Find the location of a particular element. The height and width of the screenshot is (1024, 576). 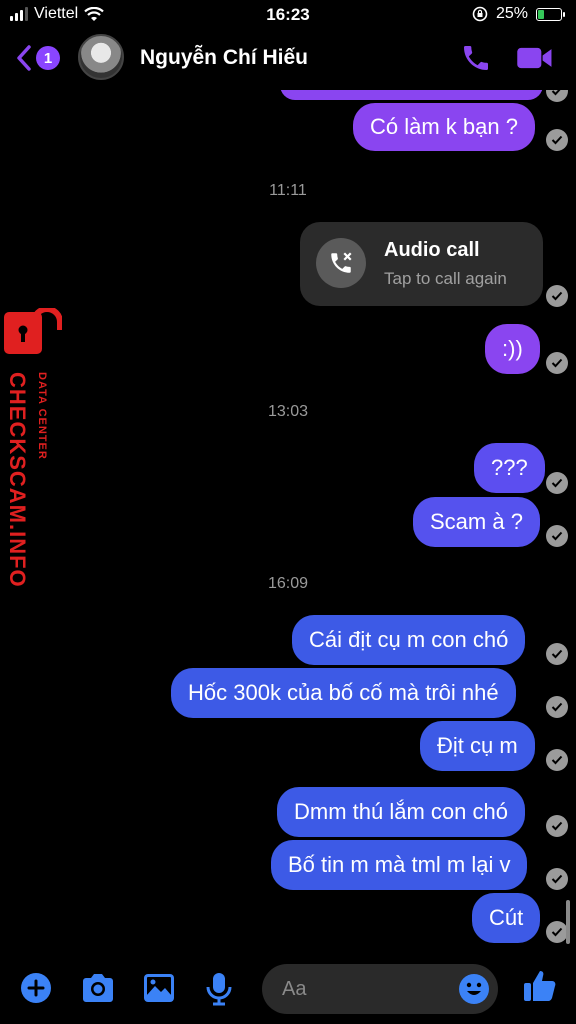

image-icon is located at coordinates (159, 988).